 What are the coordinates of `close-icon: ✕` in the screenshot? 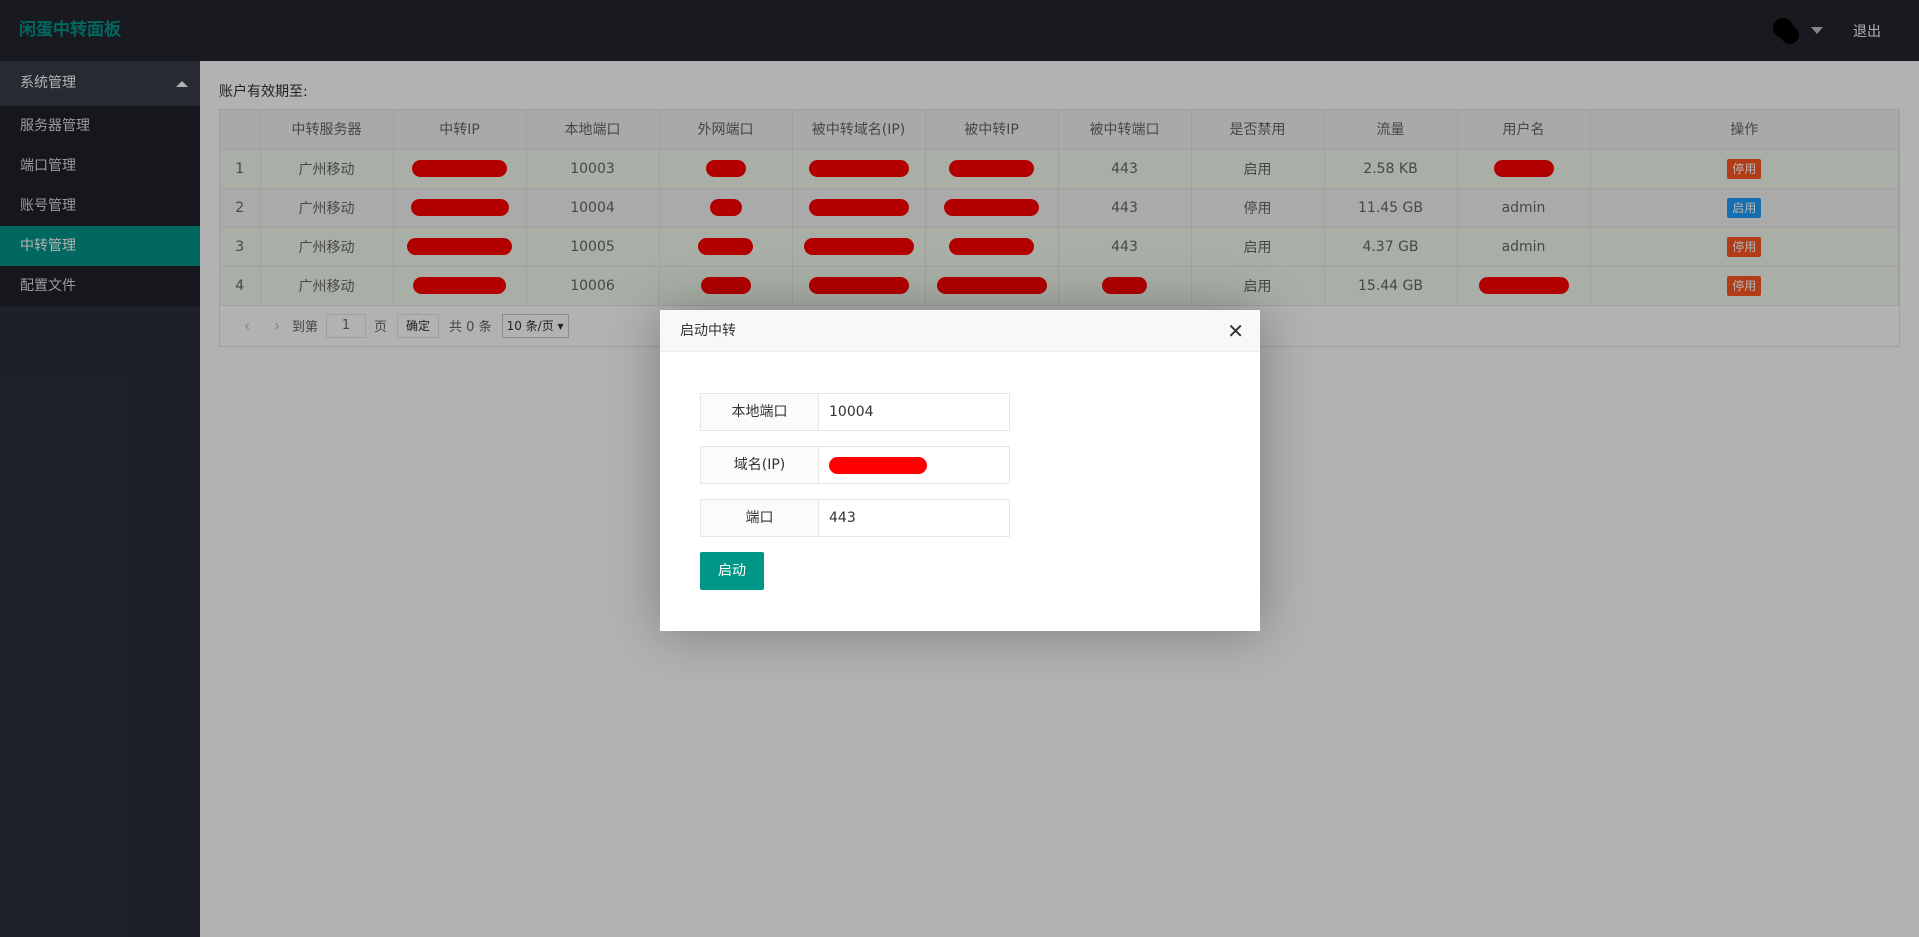 It's located at (1235, 331).